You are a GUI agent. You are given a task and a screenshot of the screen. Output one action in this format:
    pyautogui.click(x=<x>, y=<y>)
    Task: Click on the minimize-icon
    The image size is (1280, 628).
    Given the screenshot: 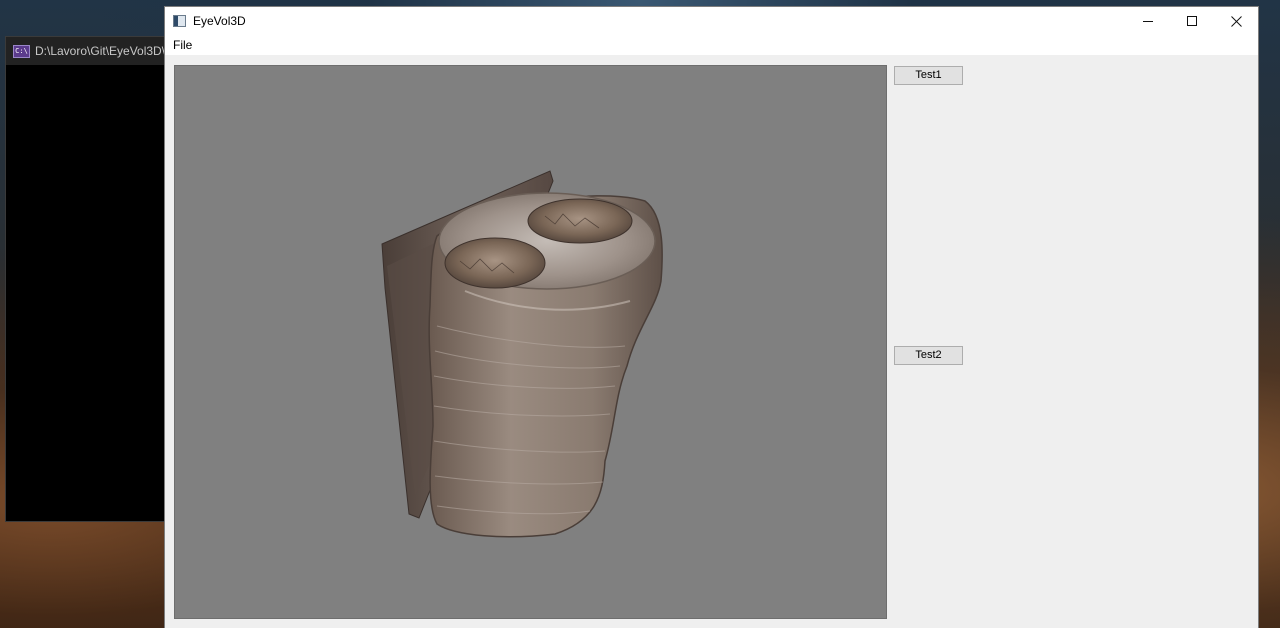 What is the action you would take?
    pyautogui.click(x=1148, y=21)
    